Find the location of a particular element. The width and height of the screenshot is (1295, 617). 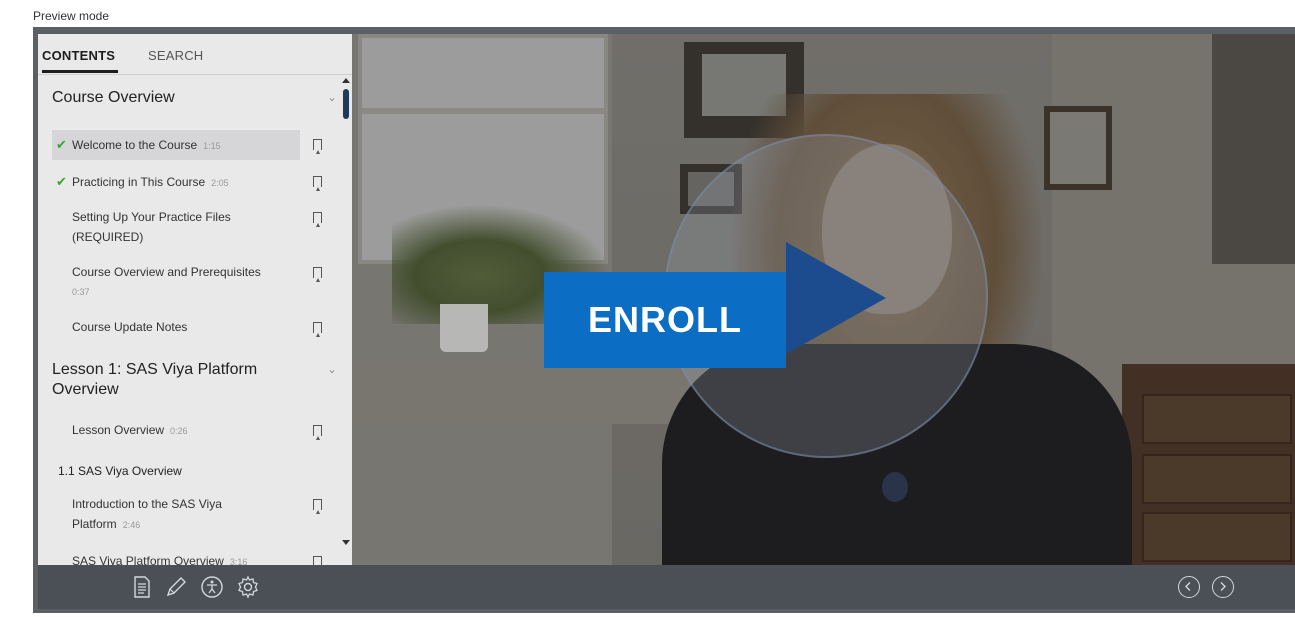

item-label: SAS Viya Platform Overview is located at coordinates (148, 559).